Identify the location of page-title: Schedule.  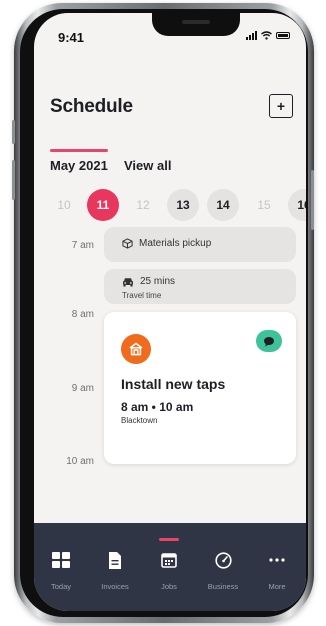
(91, 106).